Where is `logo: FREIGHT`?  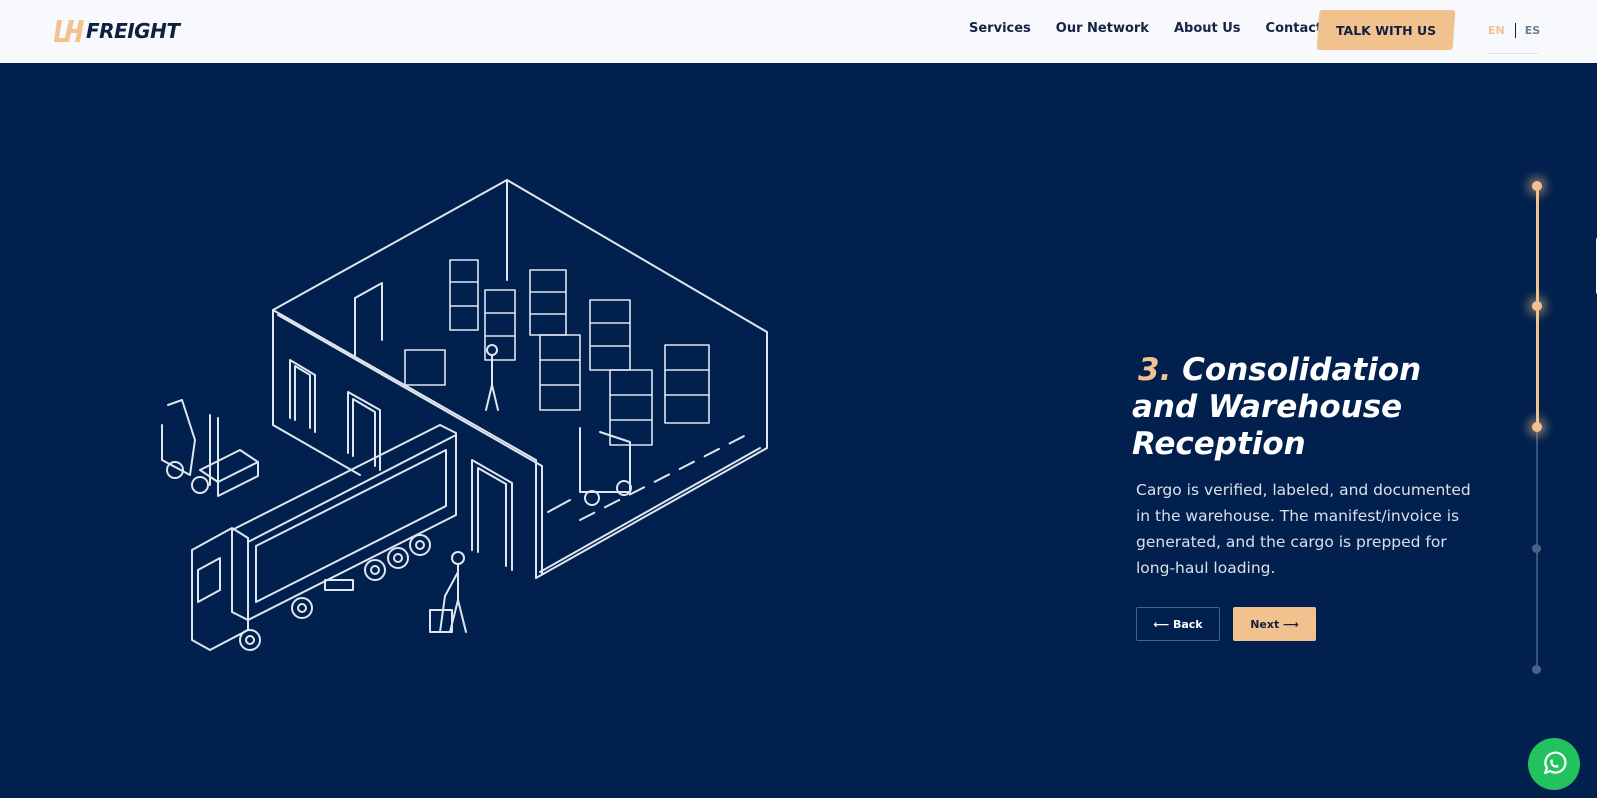 logo: FREIGHT is located at coordinates (116, 31).